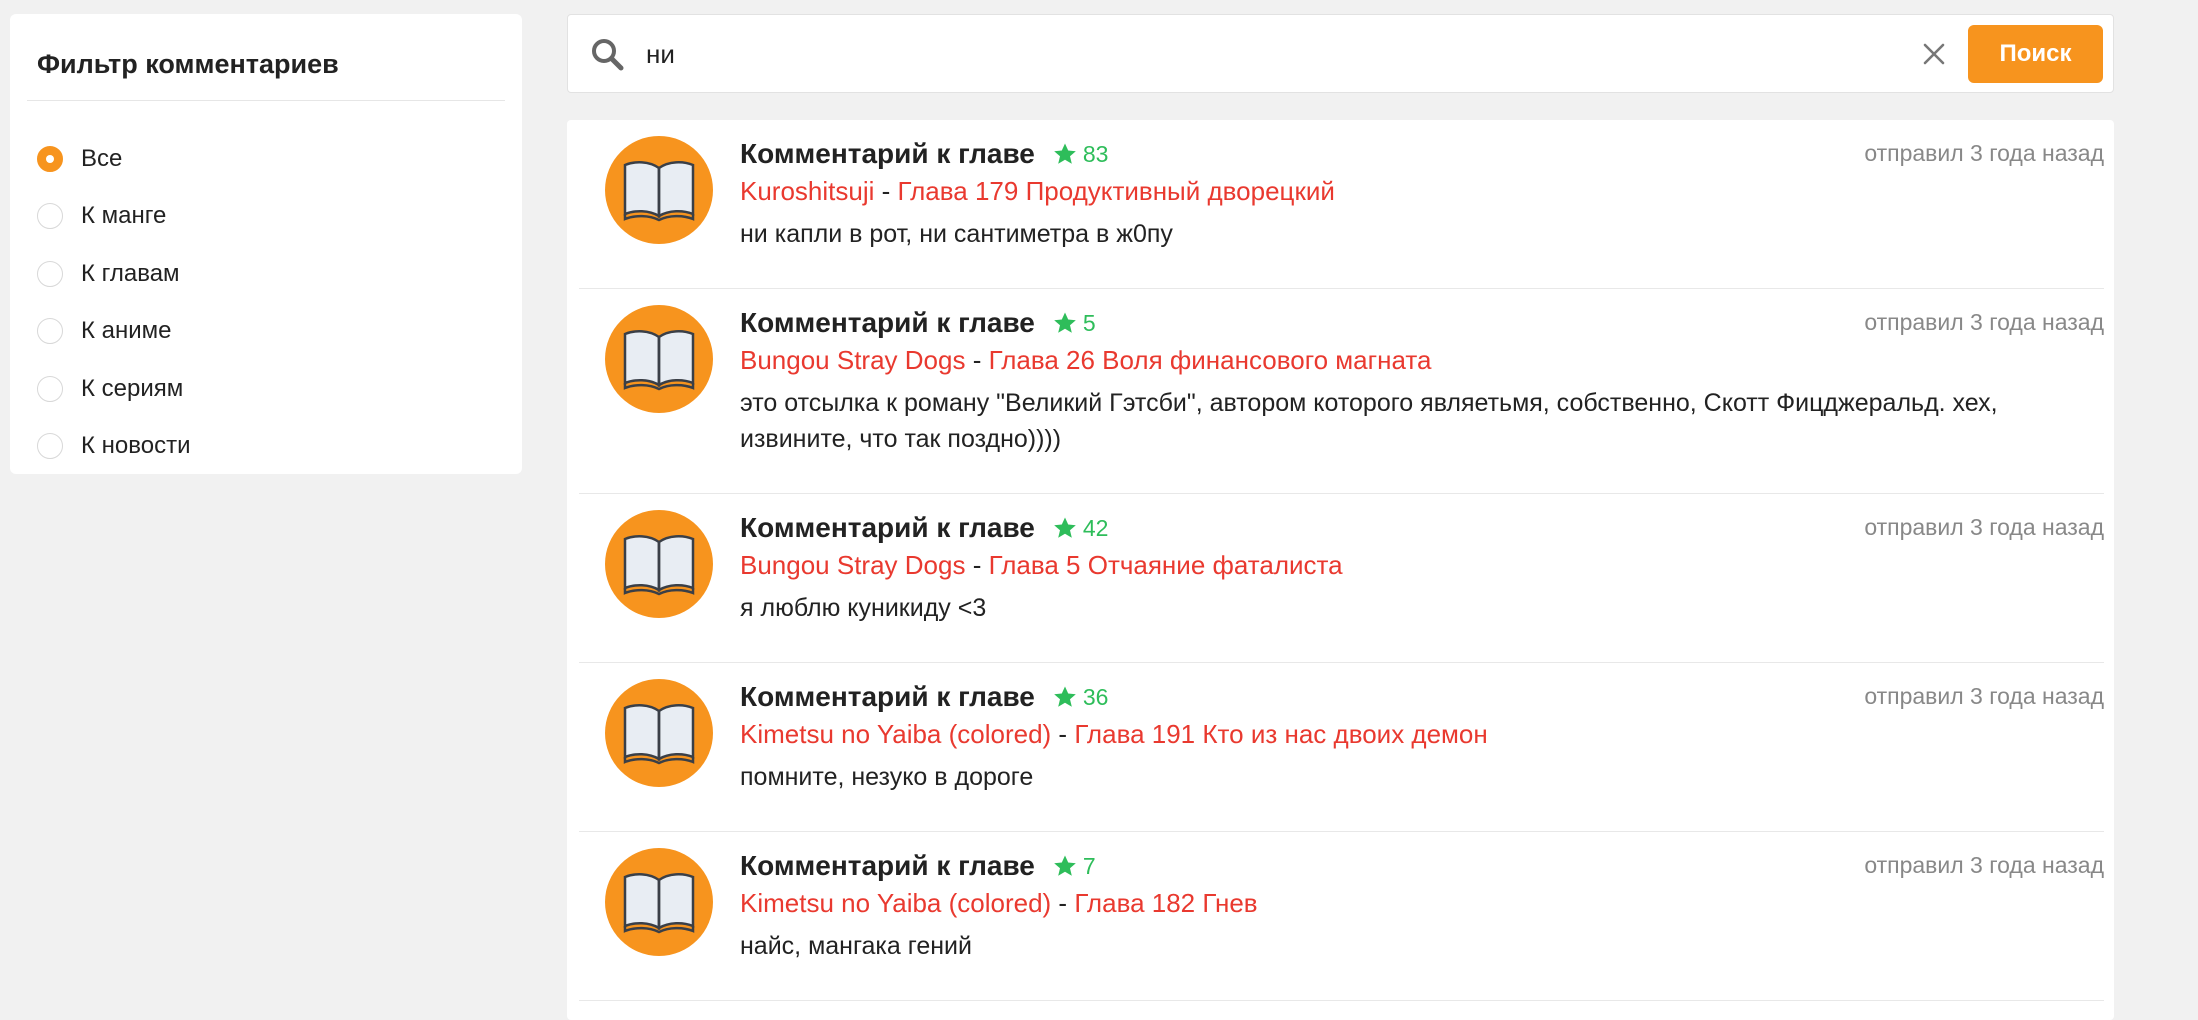 The image size is (2198, 1020). What do you see at coordinates (1095, 527) in the screenshot?
I see `rating-value: 42` at bounding box center [1095, 527].